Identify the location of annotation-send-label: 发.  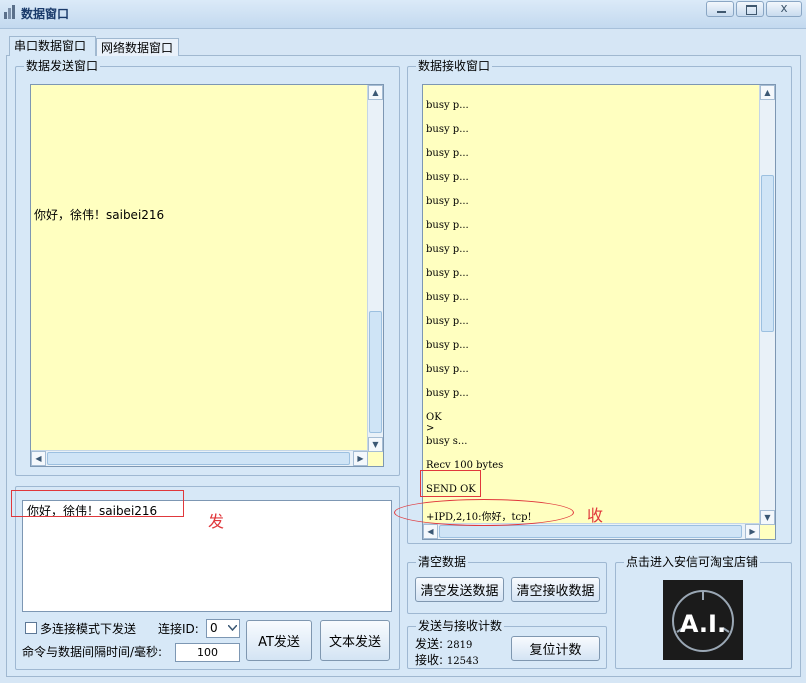
(216, 521).